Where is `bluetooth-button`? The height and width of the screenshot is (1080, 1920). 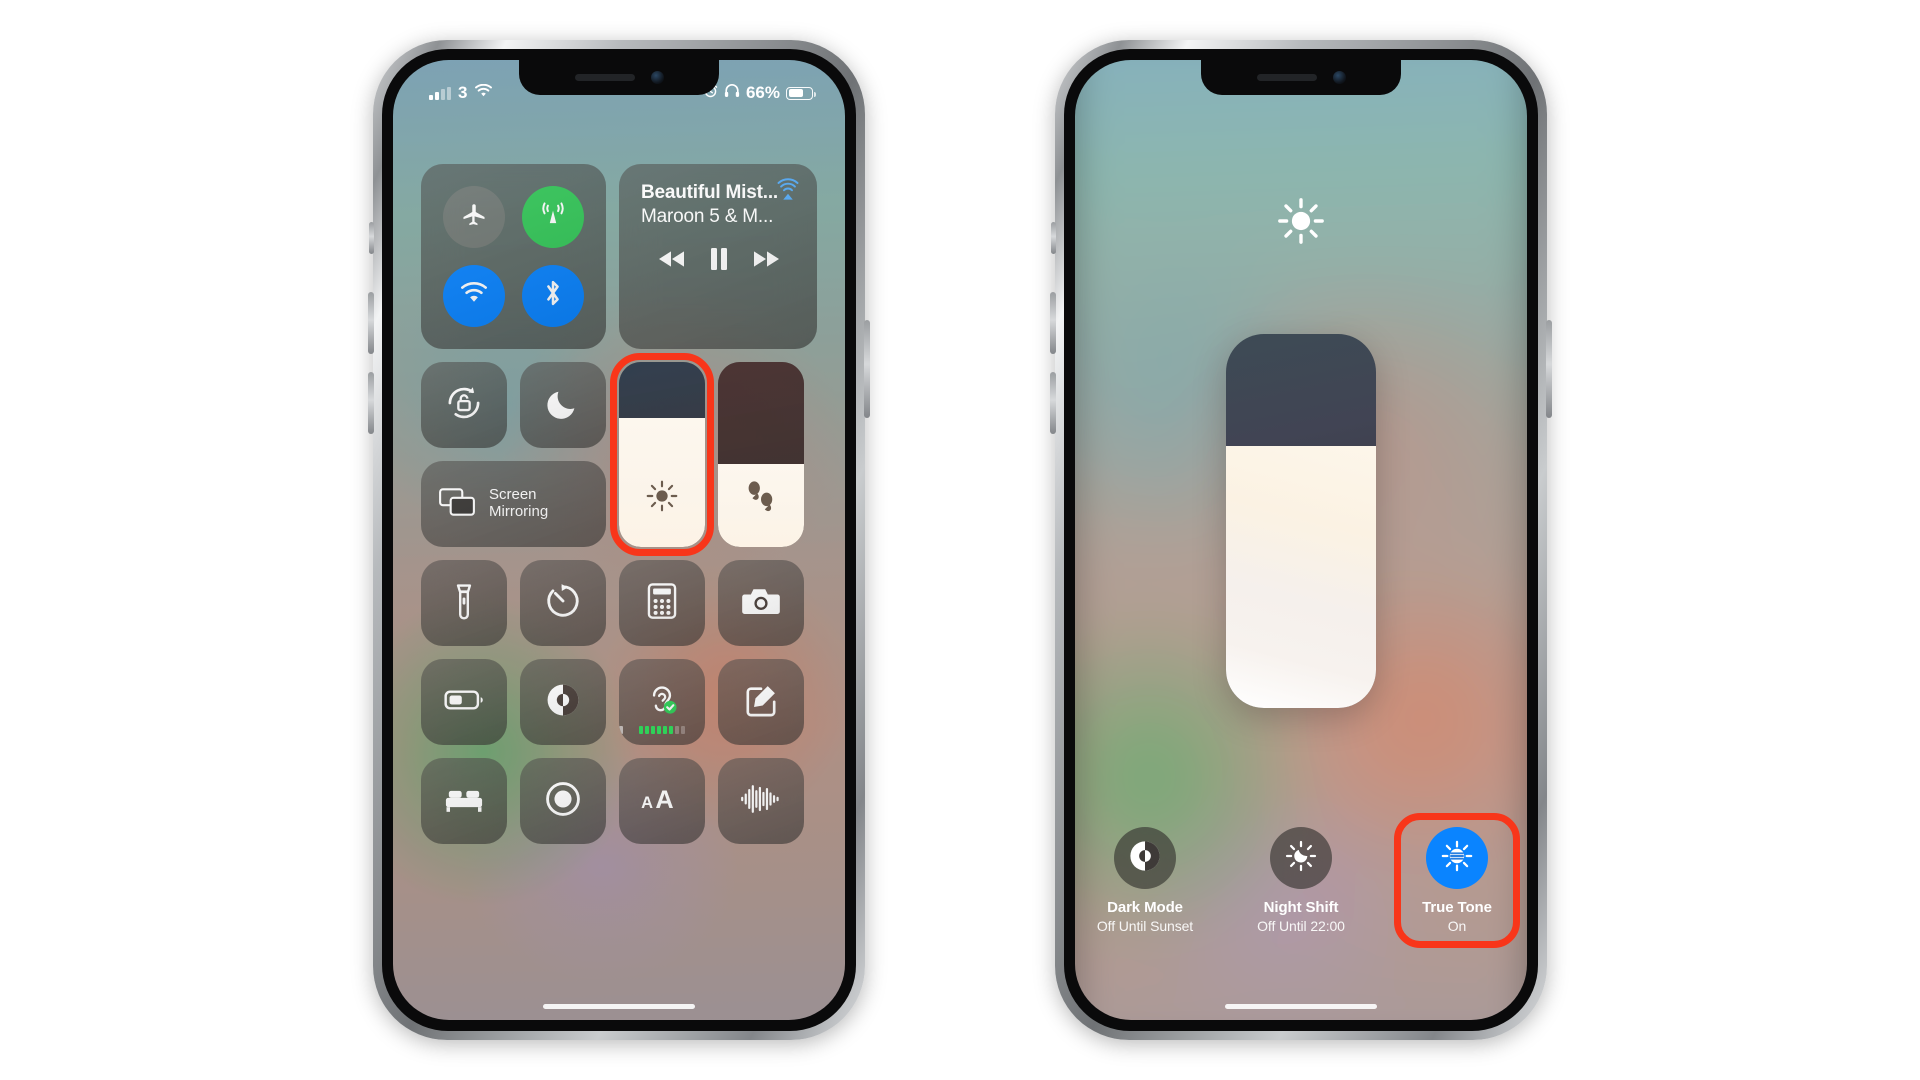 bluetooth-button is located at coordinates (552, 295).